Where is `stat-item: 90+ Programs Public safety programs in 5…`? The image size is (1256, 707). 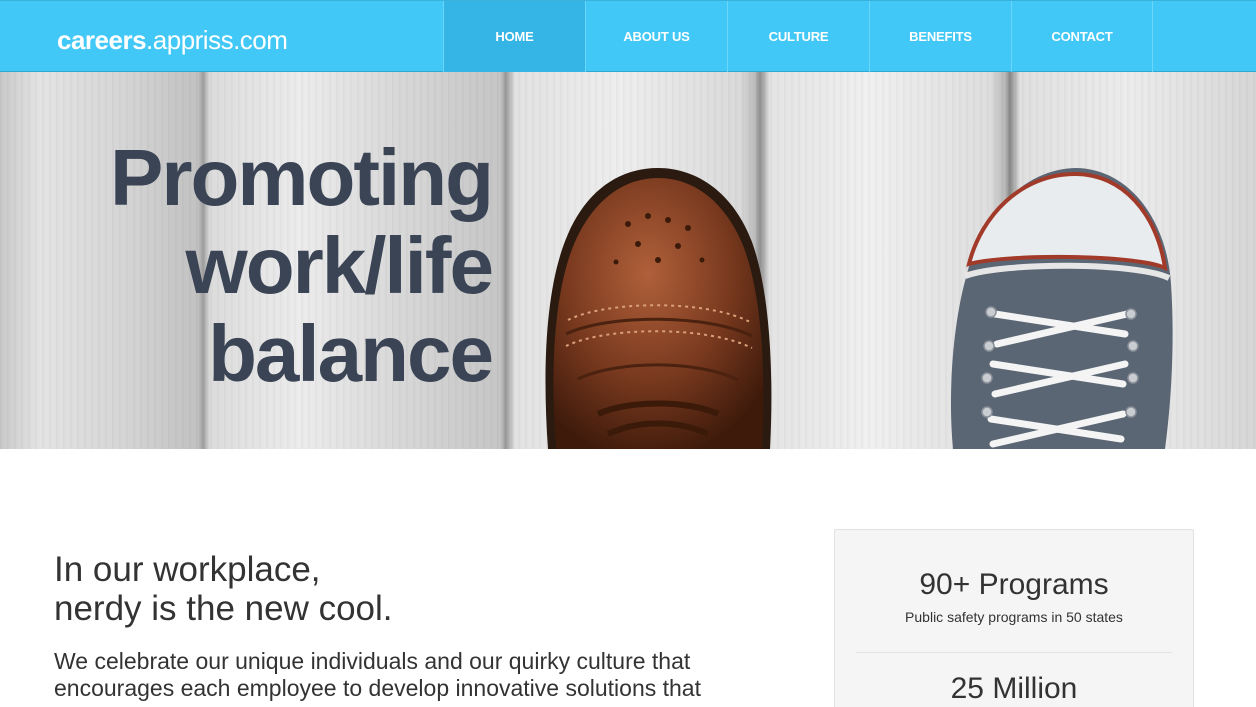
stat-item: 90+ Programs Public safety programs in 5… is located at coordinates (1014, 597).